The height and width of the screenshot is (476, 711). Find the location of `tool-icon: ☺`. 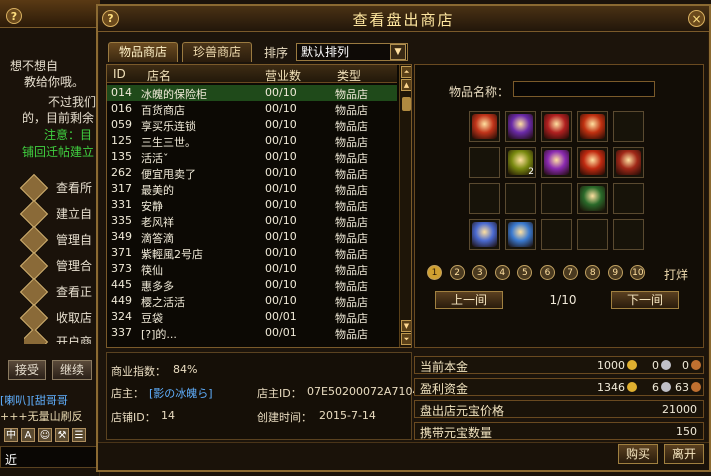

tool-icon: ☺ is located at coordinates (45, 435).